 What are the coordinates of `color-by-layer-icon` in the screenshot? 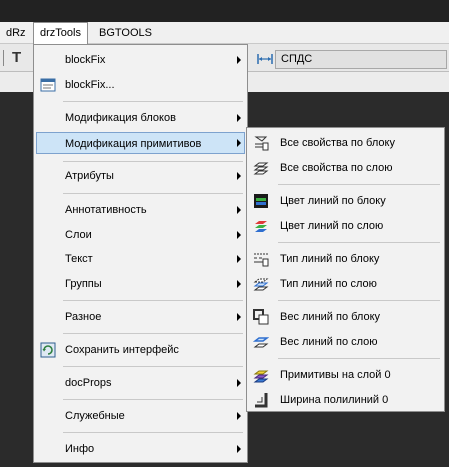 It's located at (261, 226).